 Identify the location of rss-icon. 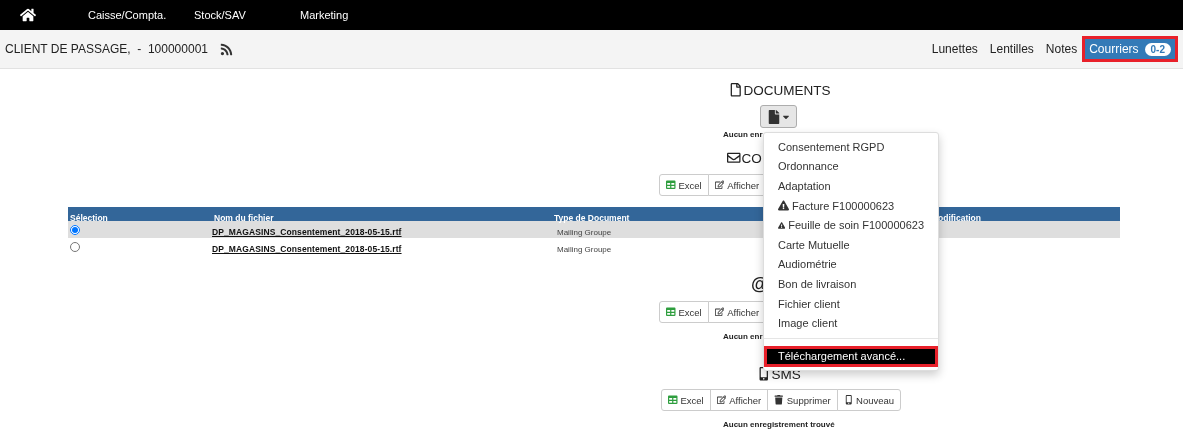
(226, 49).